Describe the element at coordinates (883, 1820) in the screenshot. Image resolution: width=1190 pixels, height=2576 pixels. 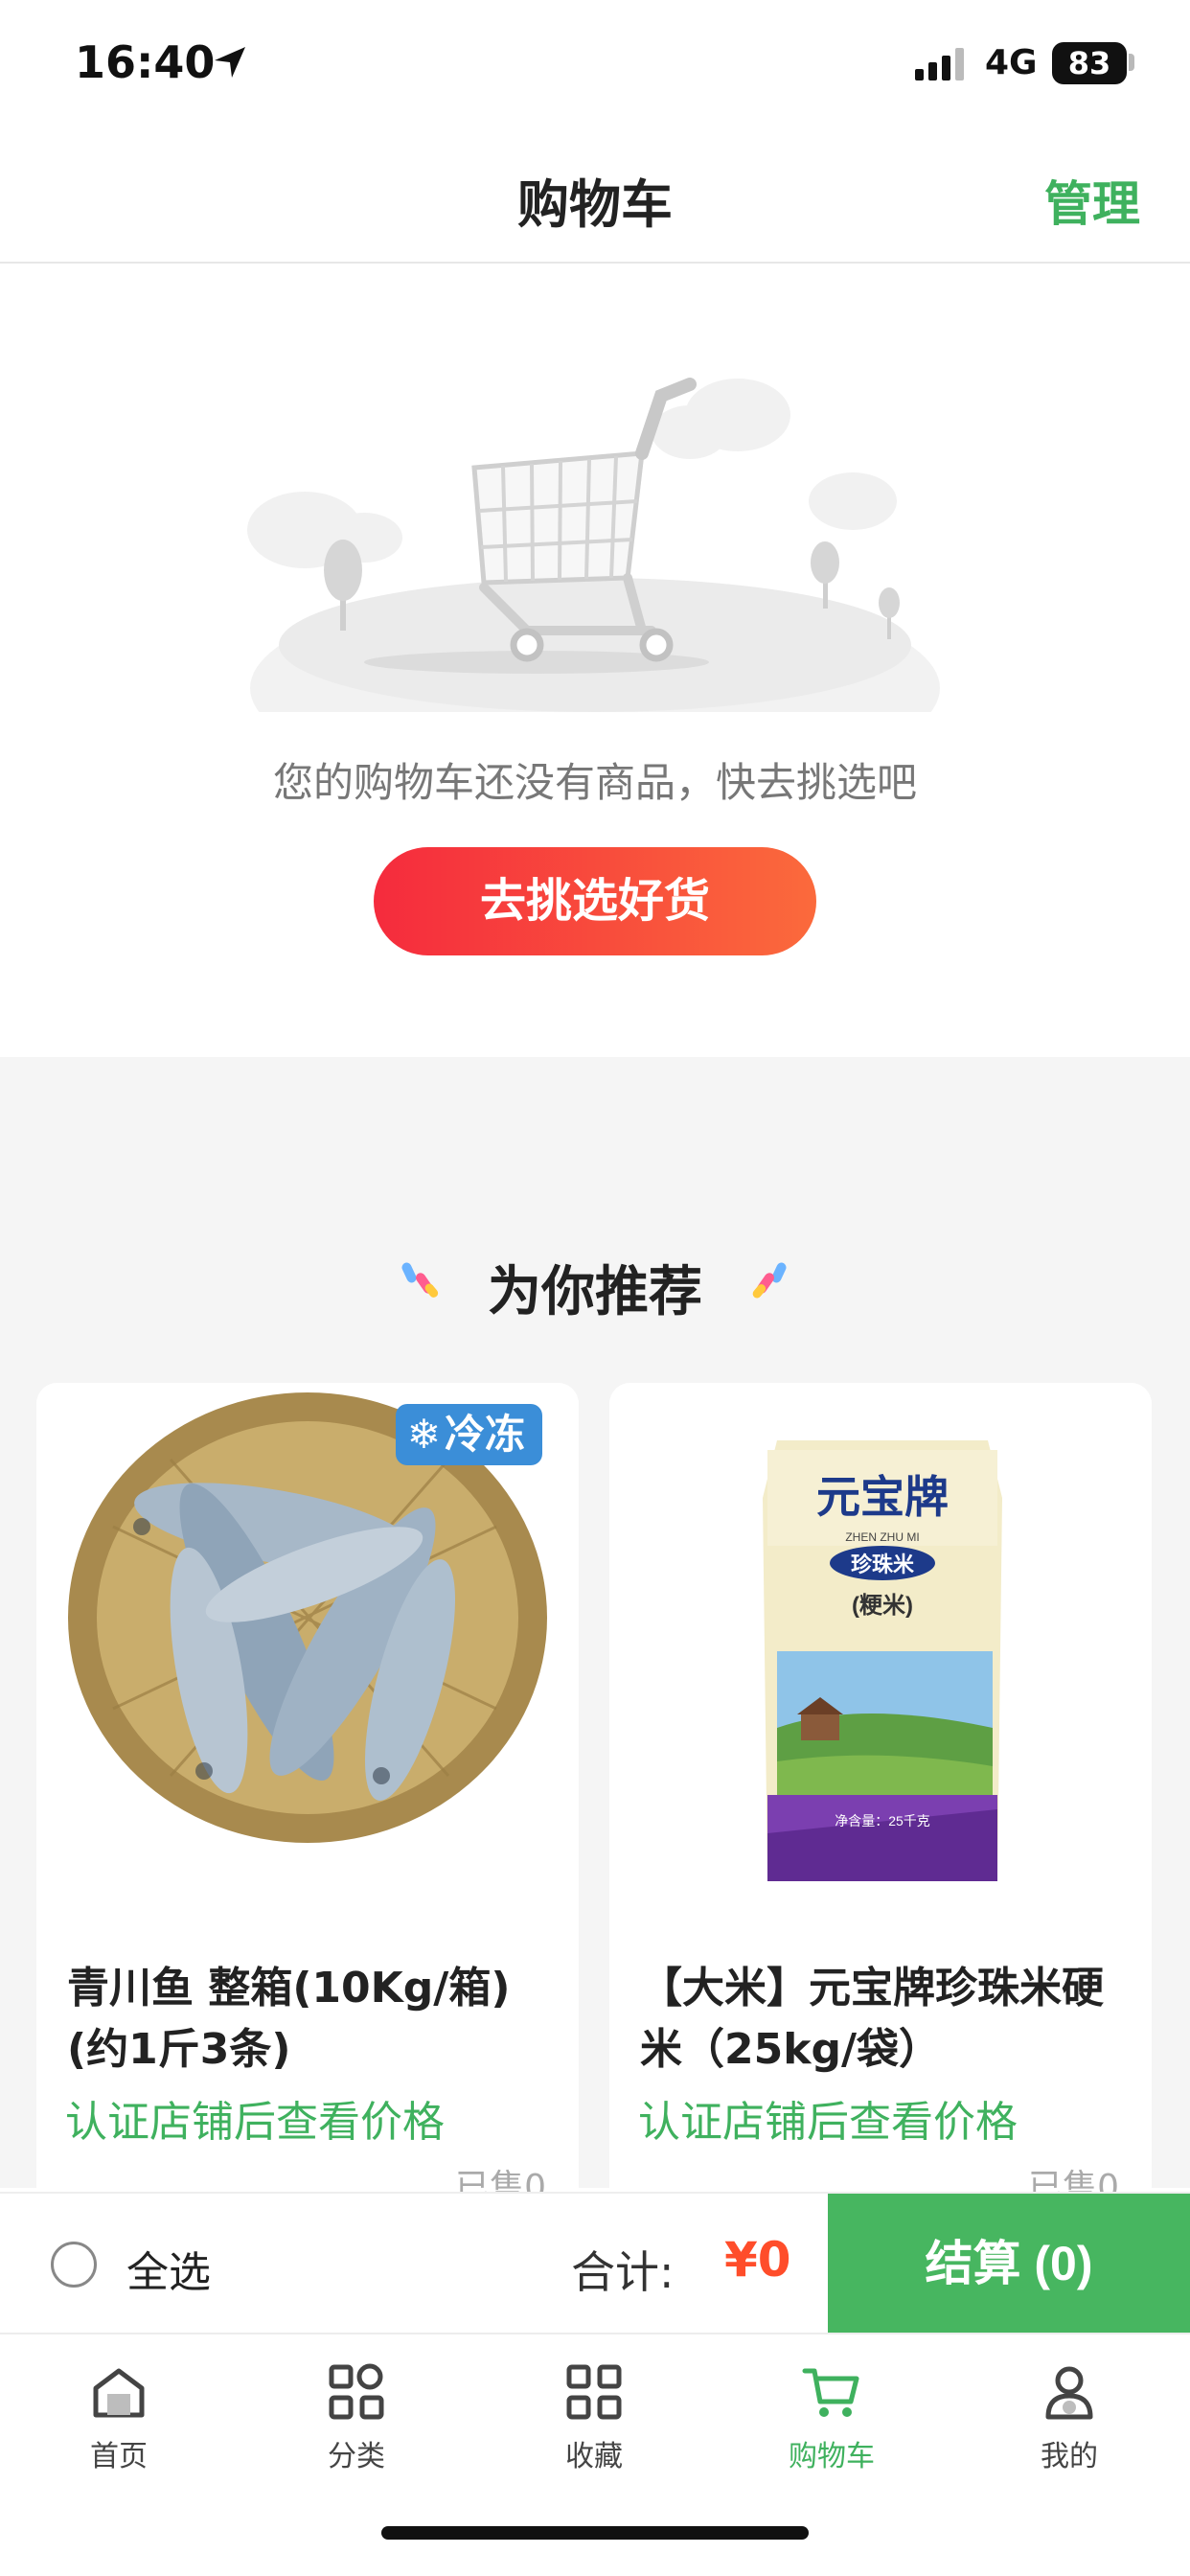
I see `svg-text: 净含量：25千克` at that location.